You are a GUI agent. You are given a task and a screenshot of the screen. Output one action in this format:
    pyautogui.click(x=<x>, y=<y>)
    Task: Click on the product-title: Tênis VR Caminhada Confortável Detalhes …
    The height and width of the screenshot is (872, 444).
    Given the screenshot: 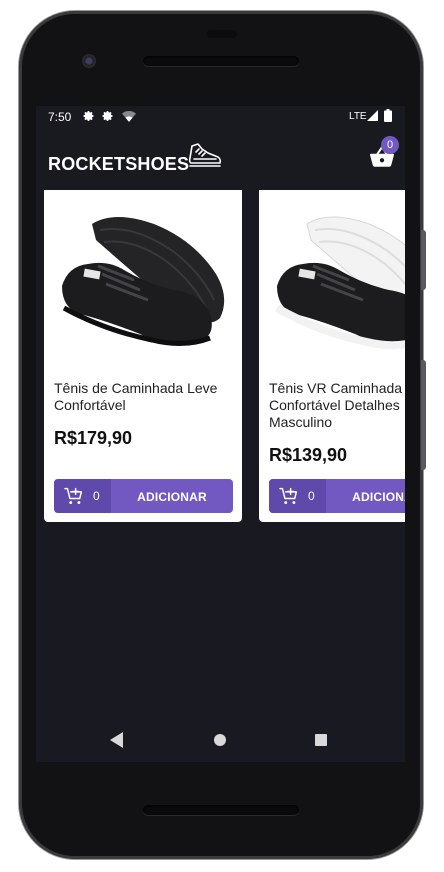 What is the action you would take?
    pyautogui.click(x=336, y=405)
    